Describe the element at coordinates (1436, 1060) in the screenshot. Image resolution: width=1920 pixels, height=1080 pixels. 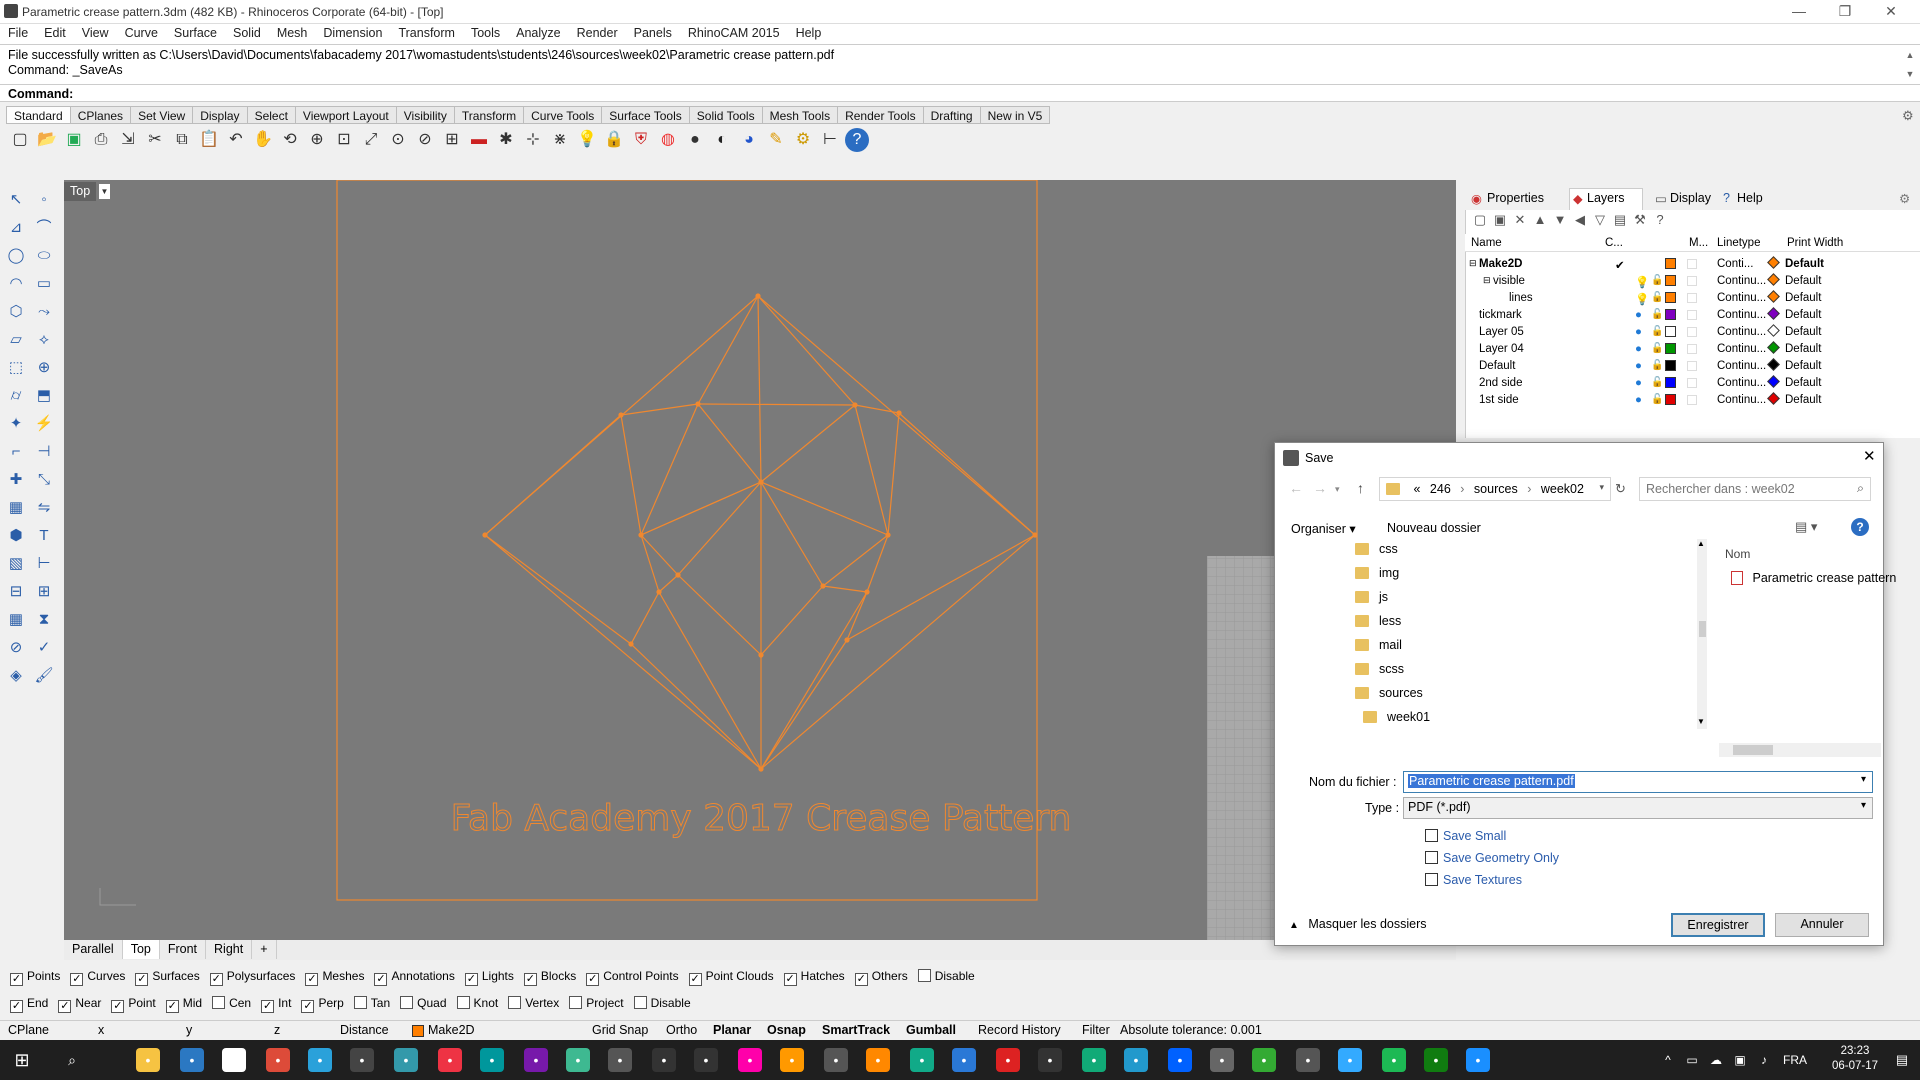
I see `xbox-icon: •` at that location.